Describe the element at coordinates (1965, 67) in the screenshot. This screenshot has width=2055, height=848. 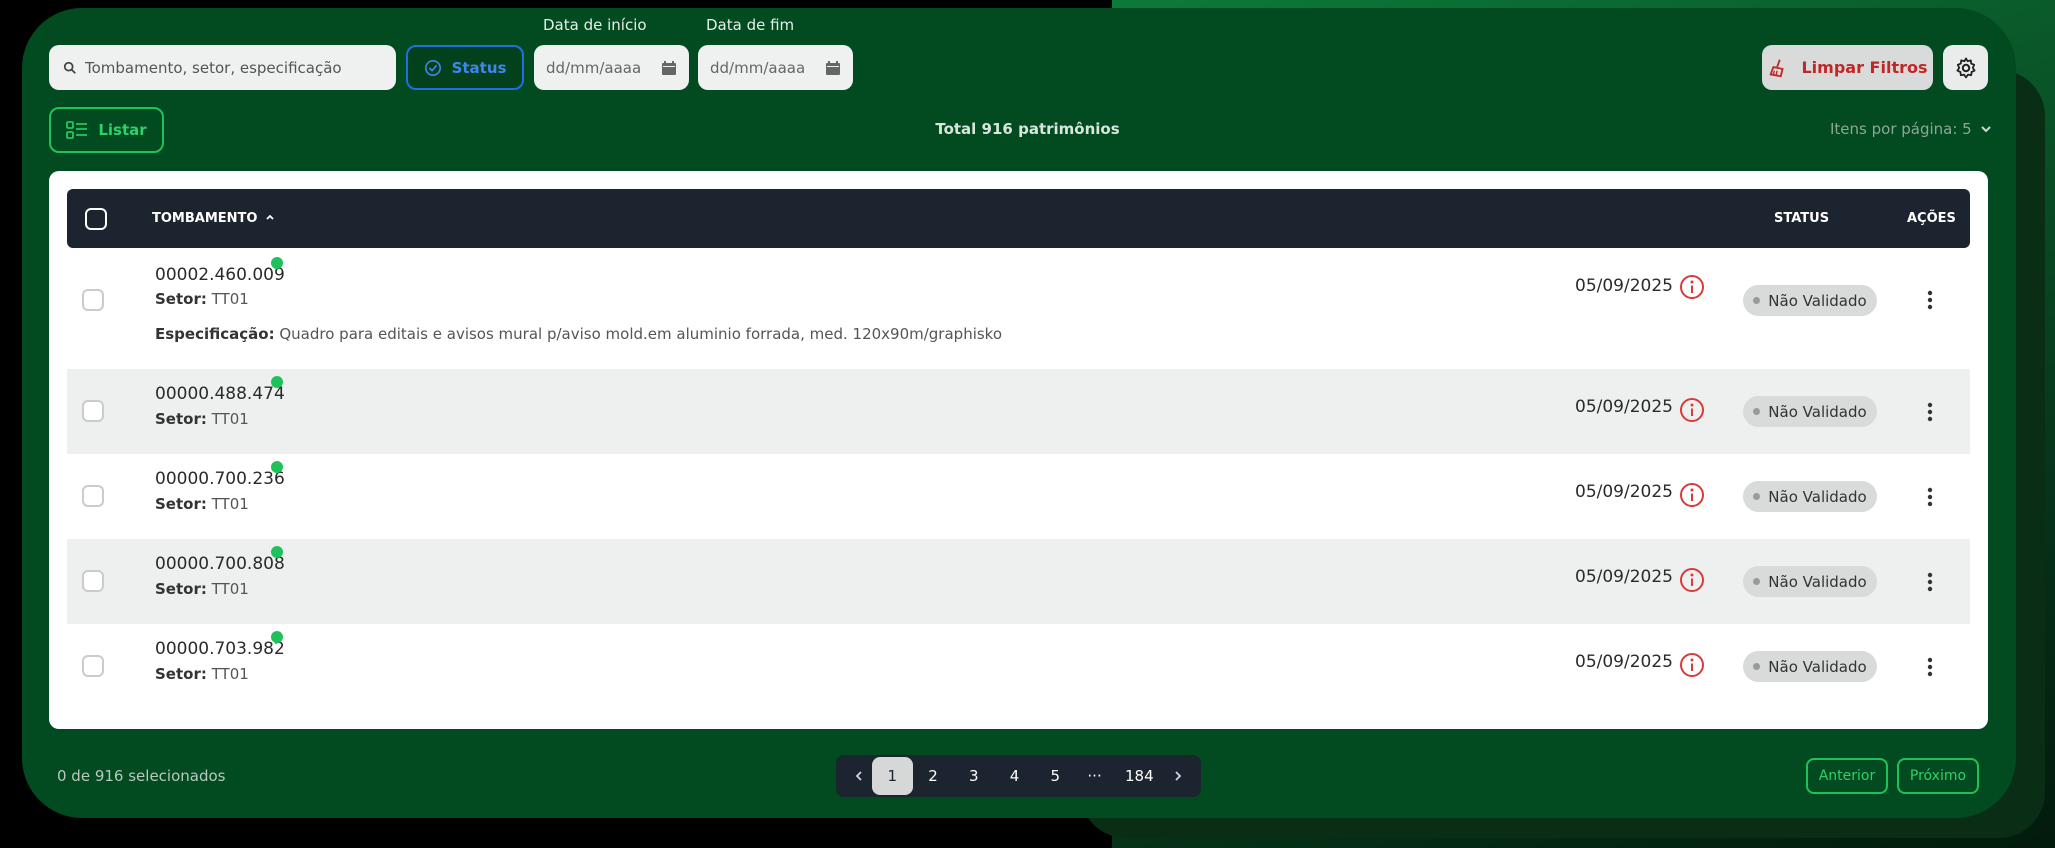
I see `settings-button` at that location.